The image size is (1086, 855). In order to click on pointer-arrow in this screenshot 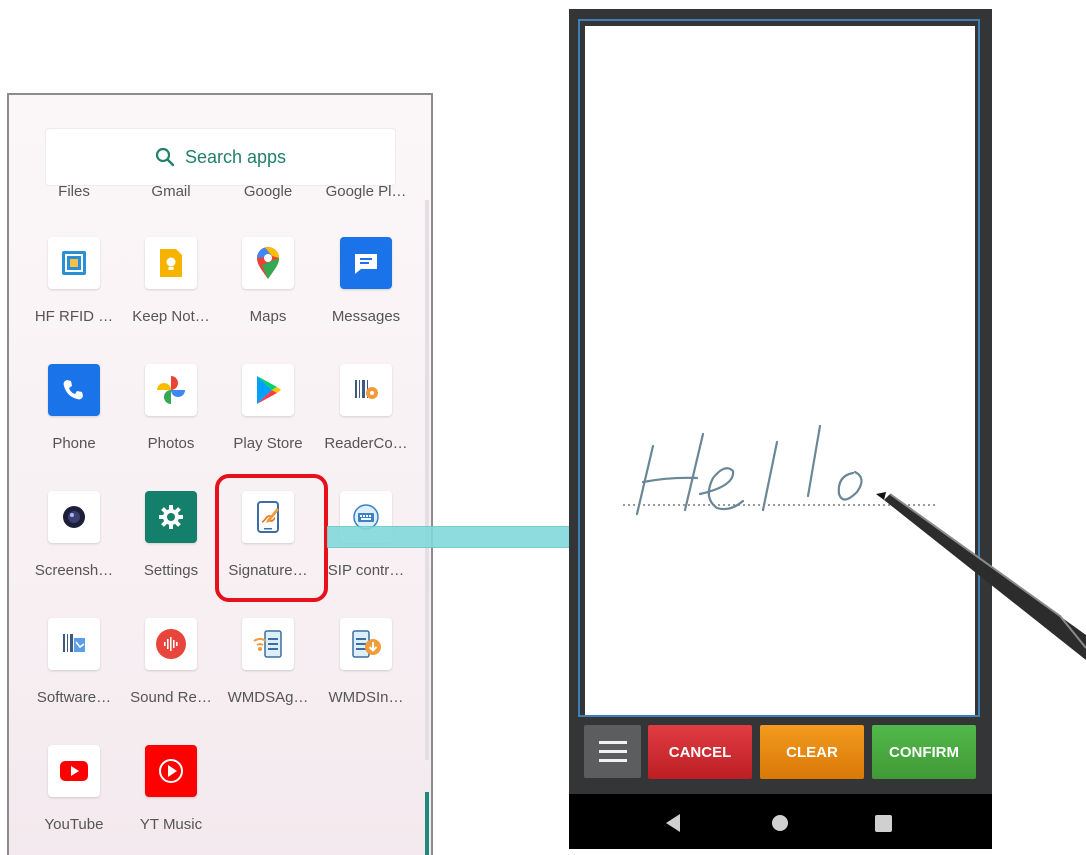, I will do `click(463, 537)`.